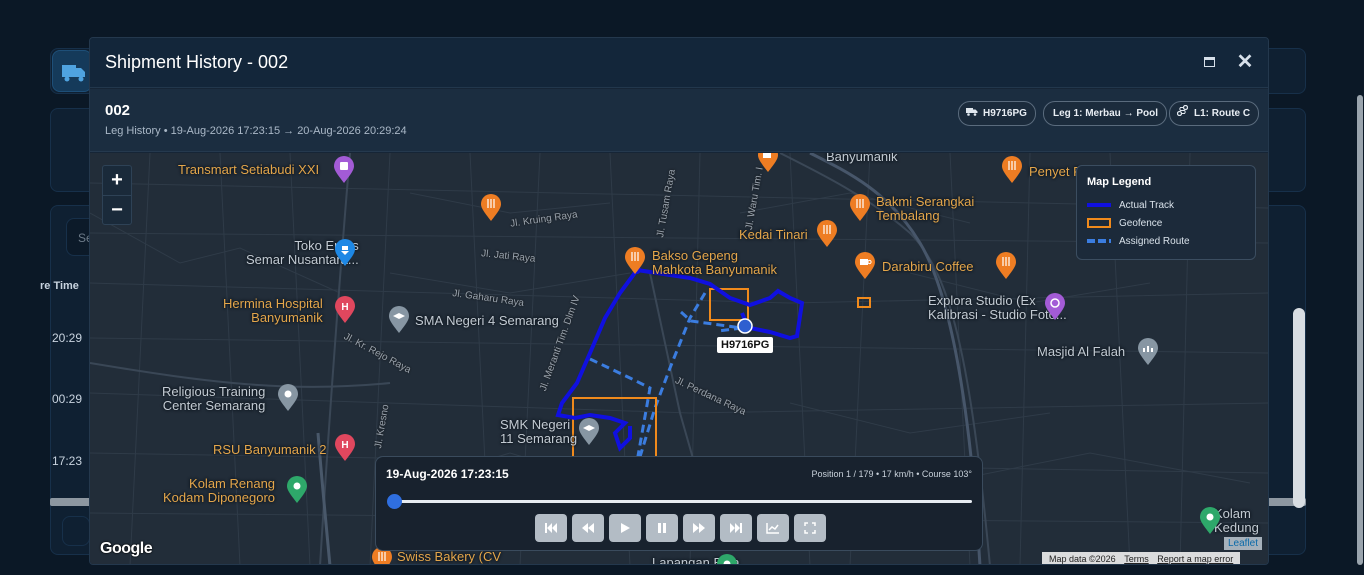 The width and height of the screenshot is (1364, 575). Describe the element at coordinates (126, 548) in the screenshot. I see `google-logo: Google` at that location.